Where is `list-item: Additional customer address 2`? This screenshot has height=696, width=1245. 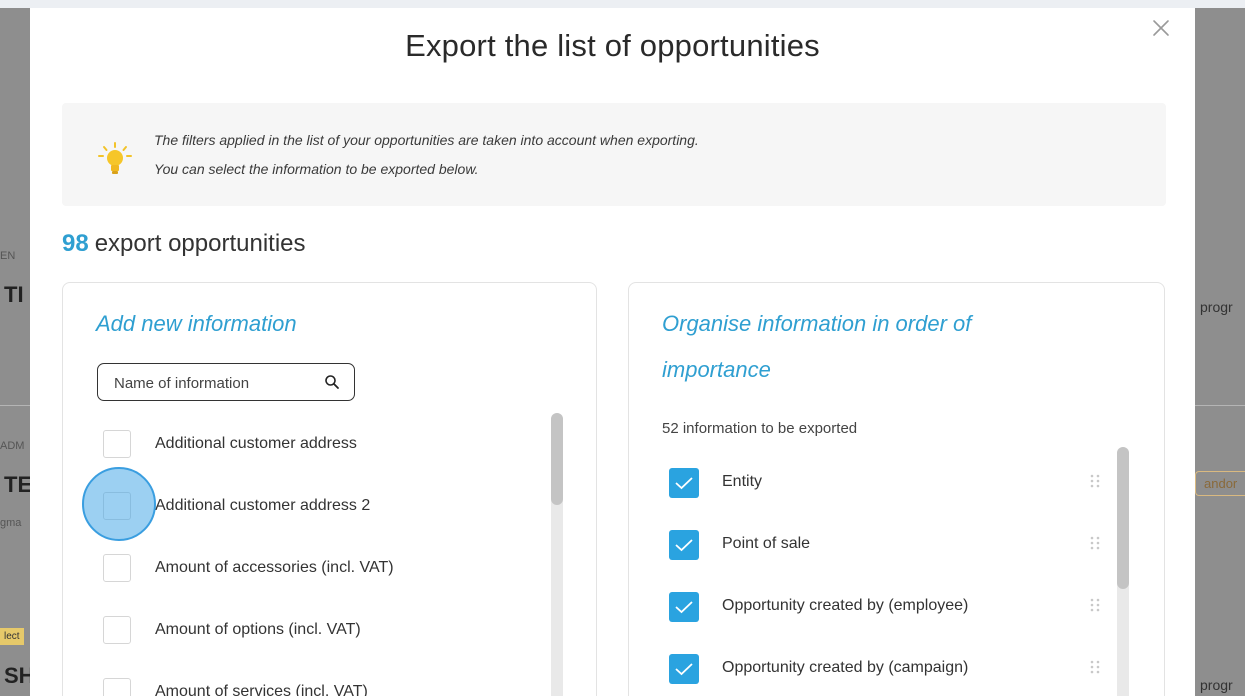 list-item: Additional customer address 2 is located at coordinates (313, 507).